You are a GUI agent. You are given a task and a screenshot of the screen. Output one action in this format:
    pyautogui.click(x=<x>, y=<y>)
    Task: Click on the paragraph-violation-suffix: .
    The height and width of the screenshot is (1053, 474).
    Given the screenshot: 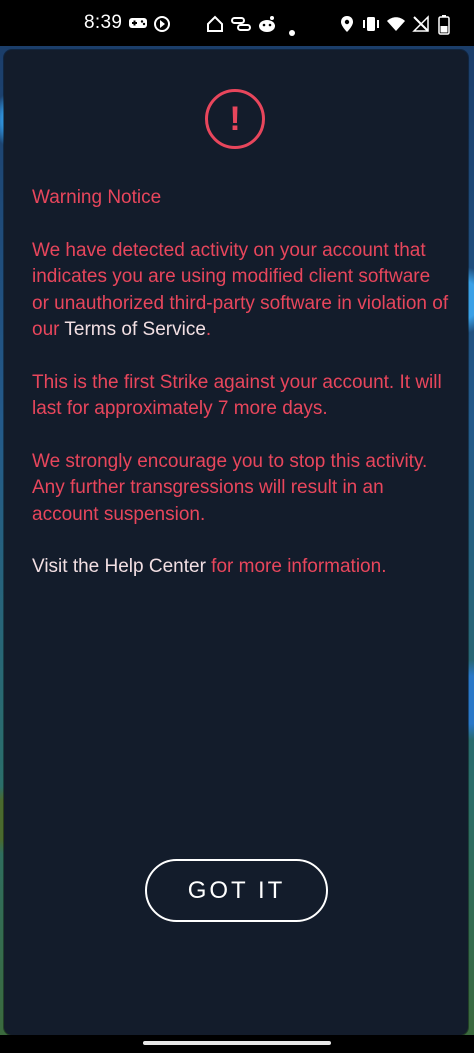 What is the action you would take?
    pyautogui.click(x=208, y=329)
    